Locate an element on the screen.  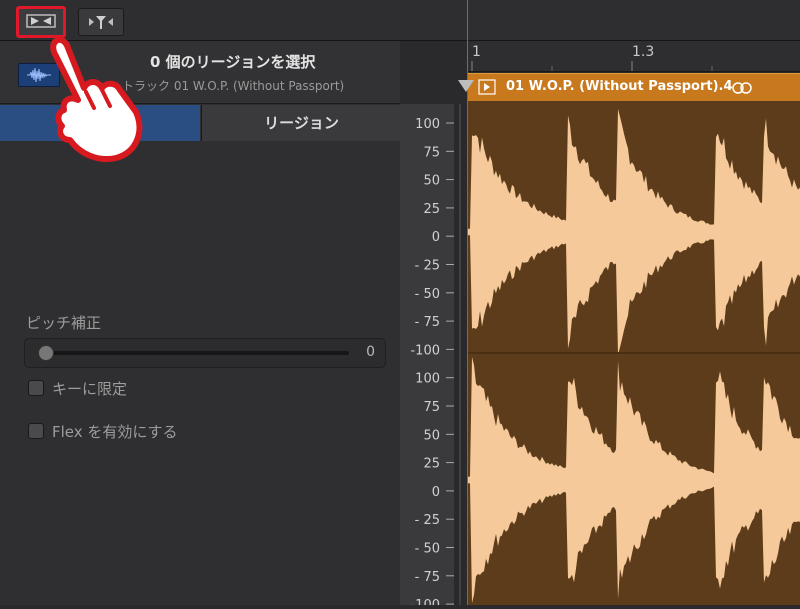
timeline-ruler: 1 1.3 is located at coordinates (634, 56).